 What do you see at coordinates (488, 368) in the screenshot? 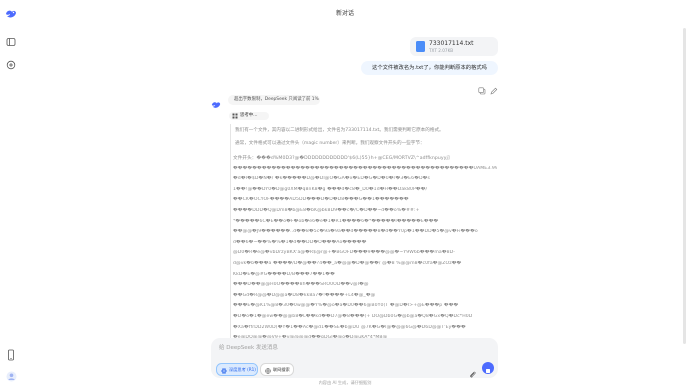
I see `send-button` at bounding box center [488, 368].